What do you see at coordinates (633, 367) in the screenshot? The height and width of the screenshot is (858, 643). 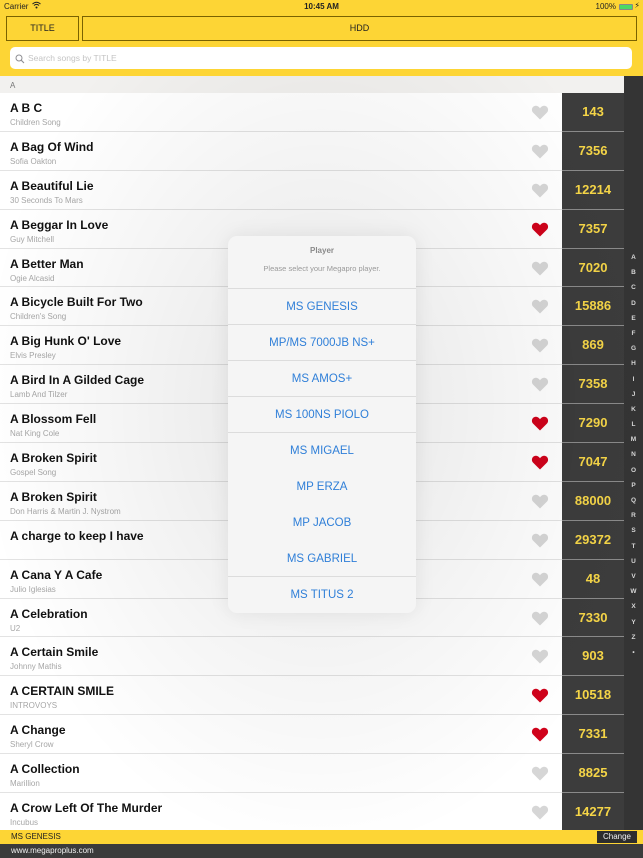 I see `index-letter: H` at bounding box center [633, 367].